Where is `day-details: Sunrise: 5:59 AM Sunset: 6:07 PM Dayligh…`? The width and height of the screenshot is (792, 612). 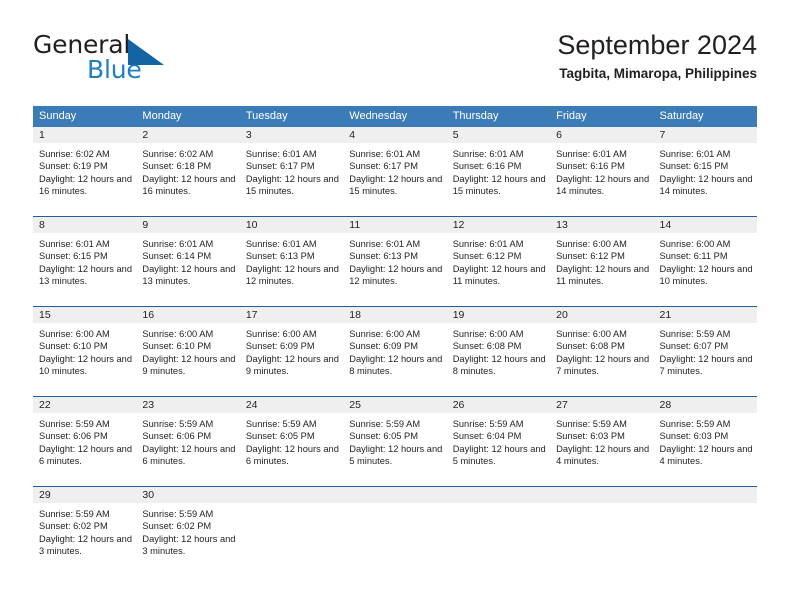
day-details: Sunrise: 5:59 AM Sunset: 6:07 PM Dayligh… is located at coordinates (705, 350).